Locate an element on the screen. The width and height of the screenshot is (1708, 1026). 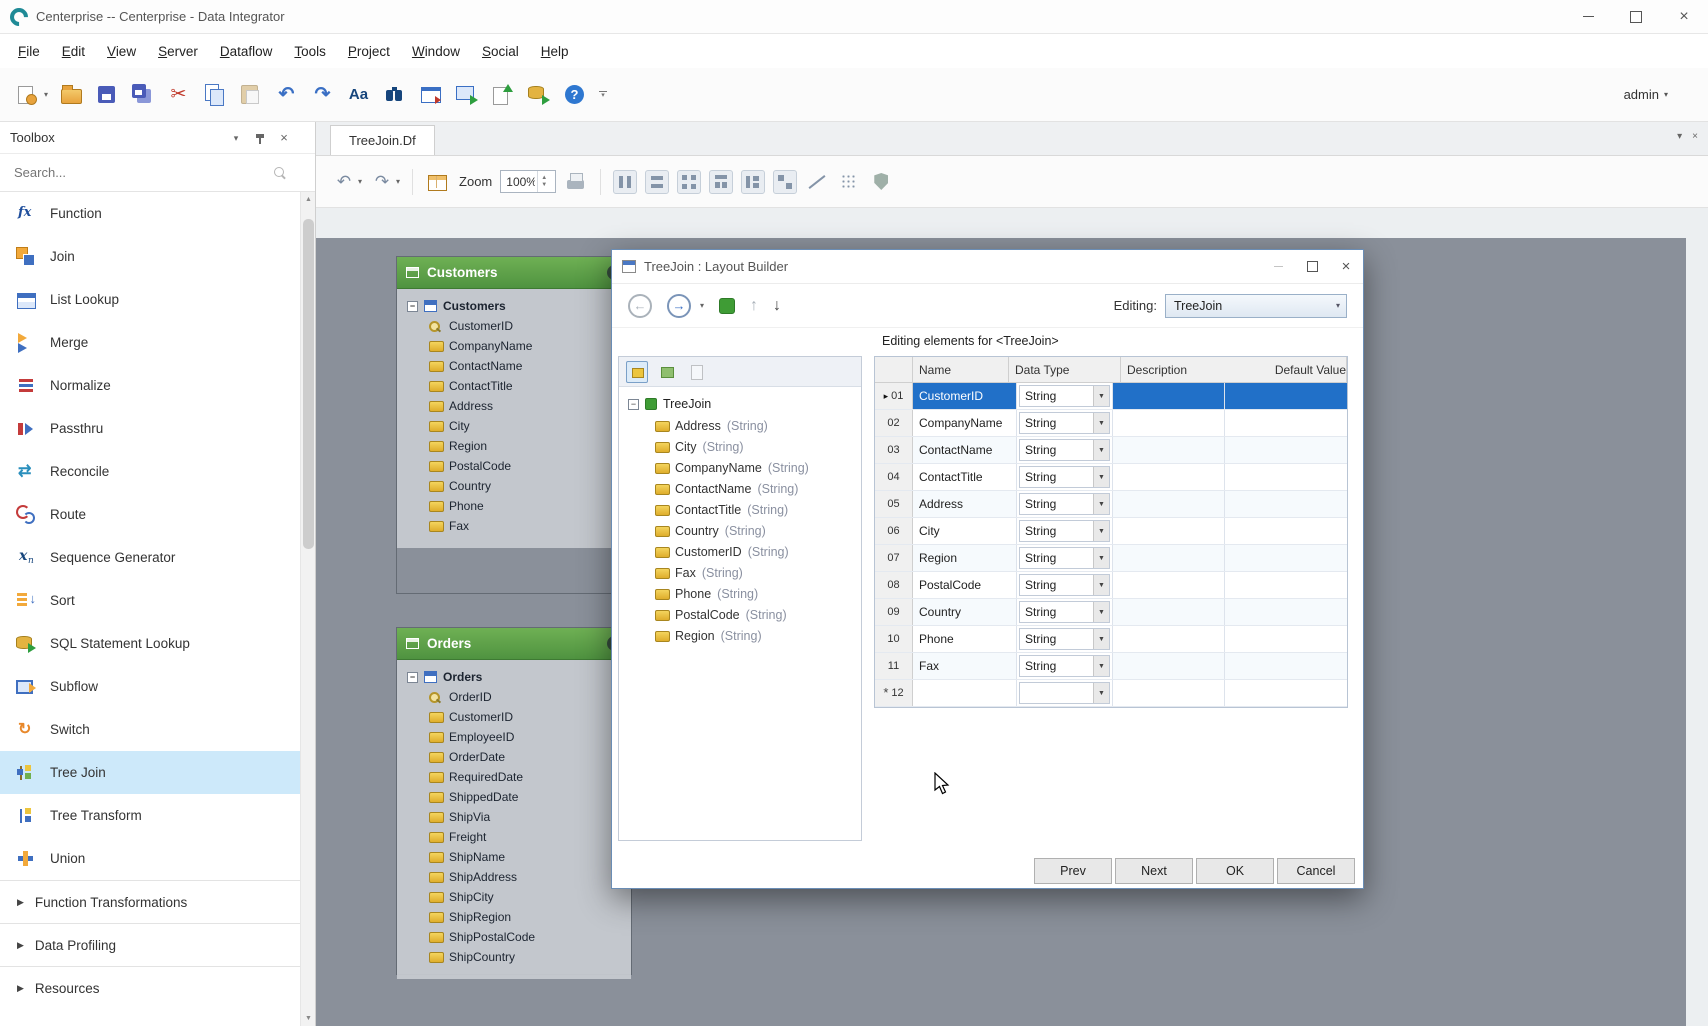
grid-row: 06 City String ▼ is located at coordinates (1111, 531).